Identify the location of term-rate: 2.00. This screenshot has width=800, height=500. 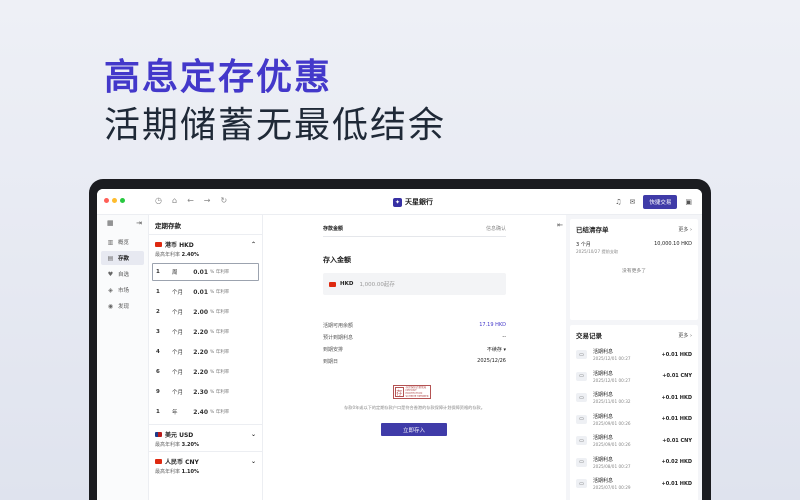
(200, 312).